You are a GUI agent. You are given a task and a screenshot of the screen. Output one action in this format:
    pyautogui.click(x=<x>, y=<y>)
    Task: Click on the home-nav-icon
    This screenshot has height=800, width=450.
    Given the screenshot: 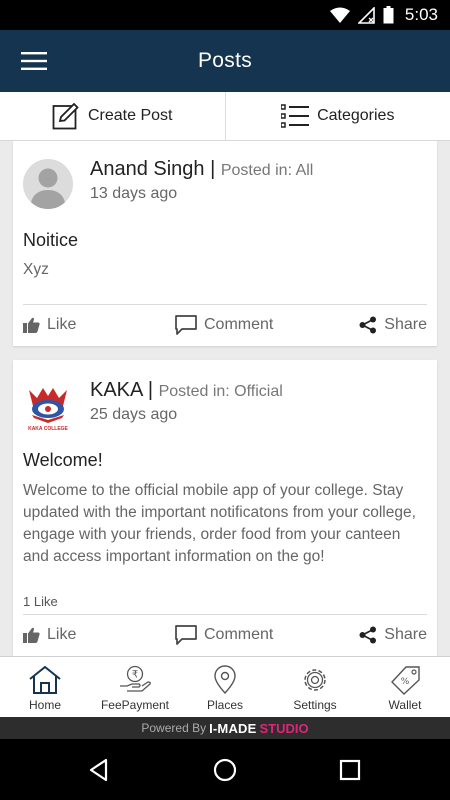 What is the action you would take?
    pyautogui.click(x=225, y=770)
    